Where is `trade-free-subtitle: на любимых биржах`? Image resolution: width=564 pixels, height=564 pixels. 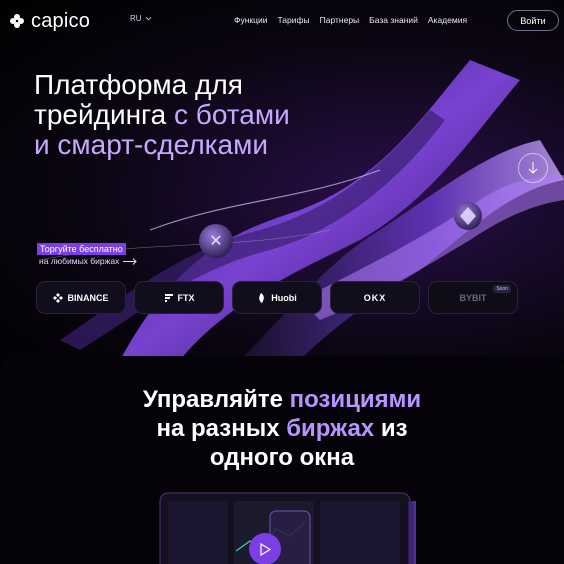 trade-free-subtitle: на любимых биржах is located at coordinates (79, 261).